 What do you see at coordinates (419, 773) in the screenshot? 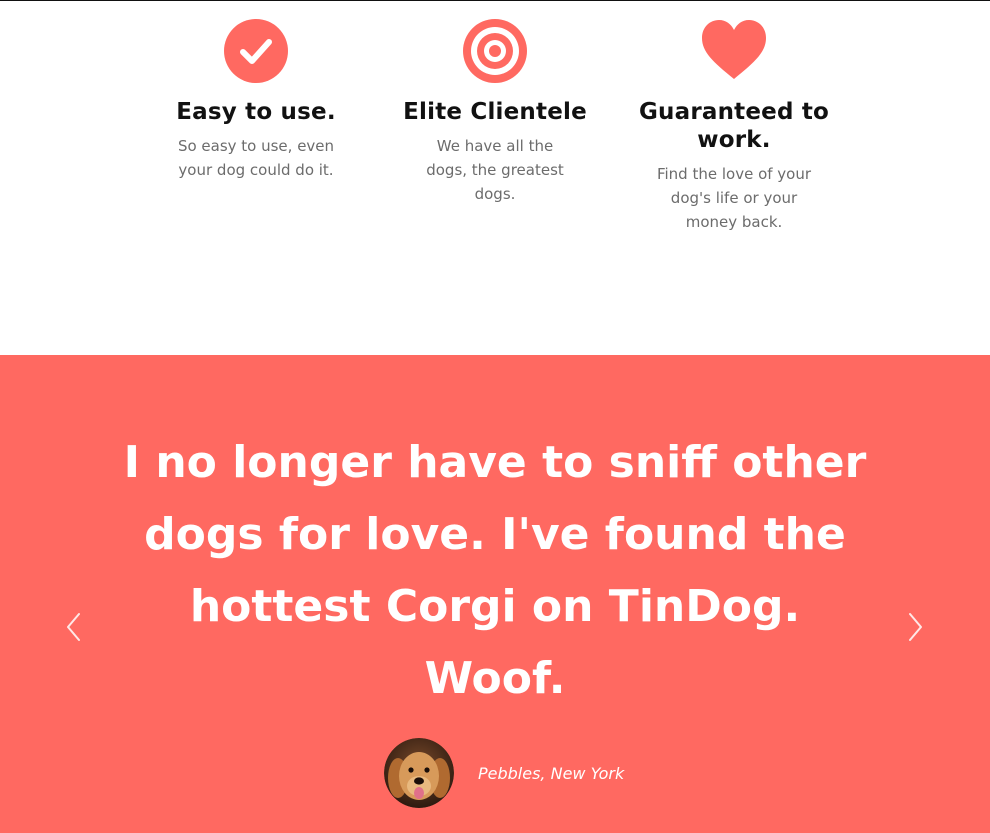
I see `avatar` at bounding box center [419, 773].